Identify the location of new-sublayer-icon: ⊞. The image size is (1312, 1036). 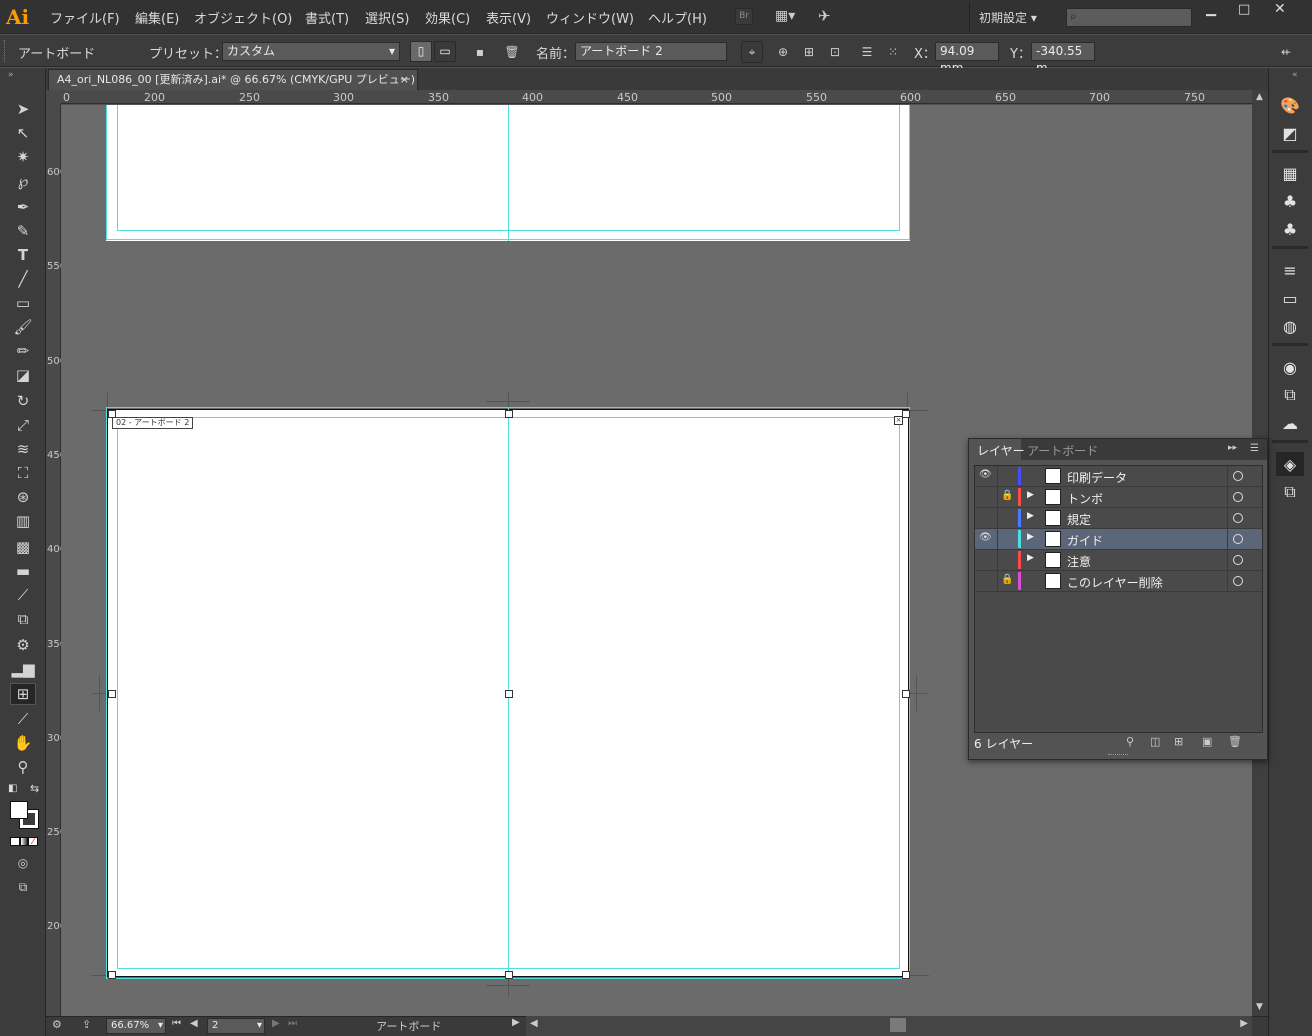
(1178, 741).